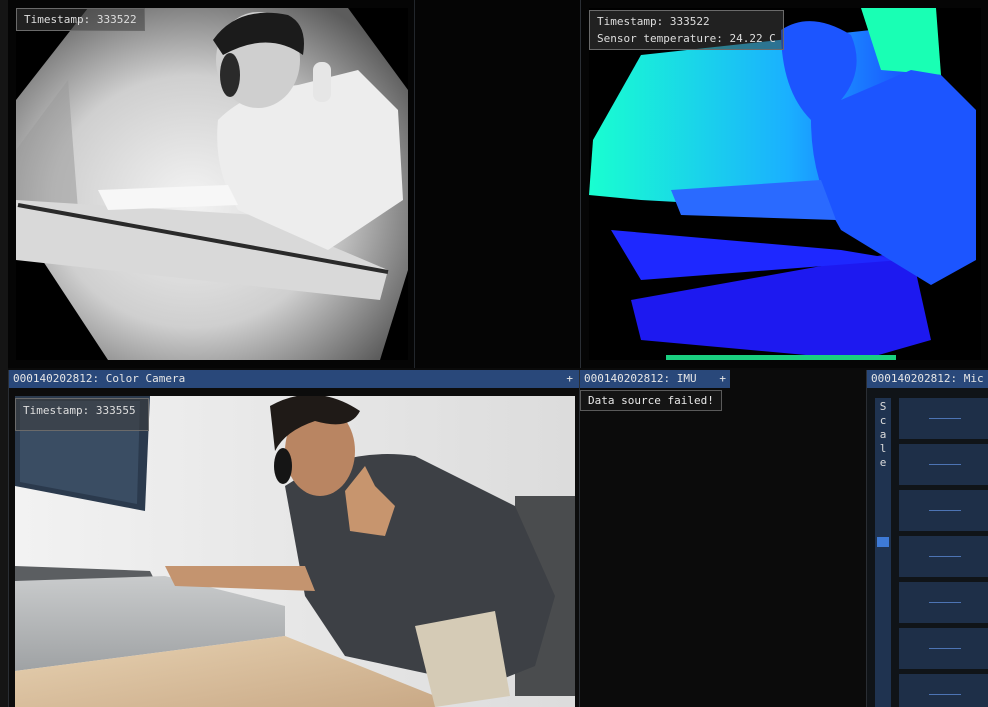 The height and width of the screenshot is (707, 988). Describe the element at coordinates (294, 379) in the screenshot. I see `color-camera-titlebar: 000140202812: Color Camera +` at that location.